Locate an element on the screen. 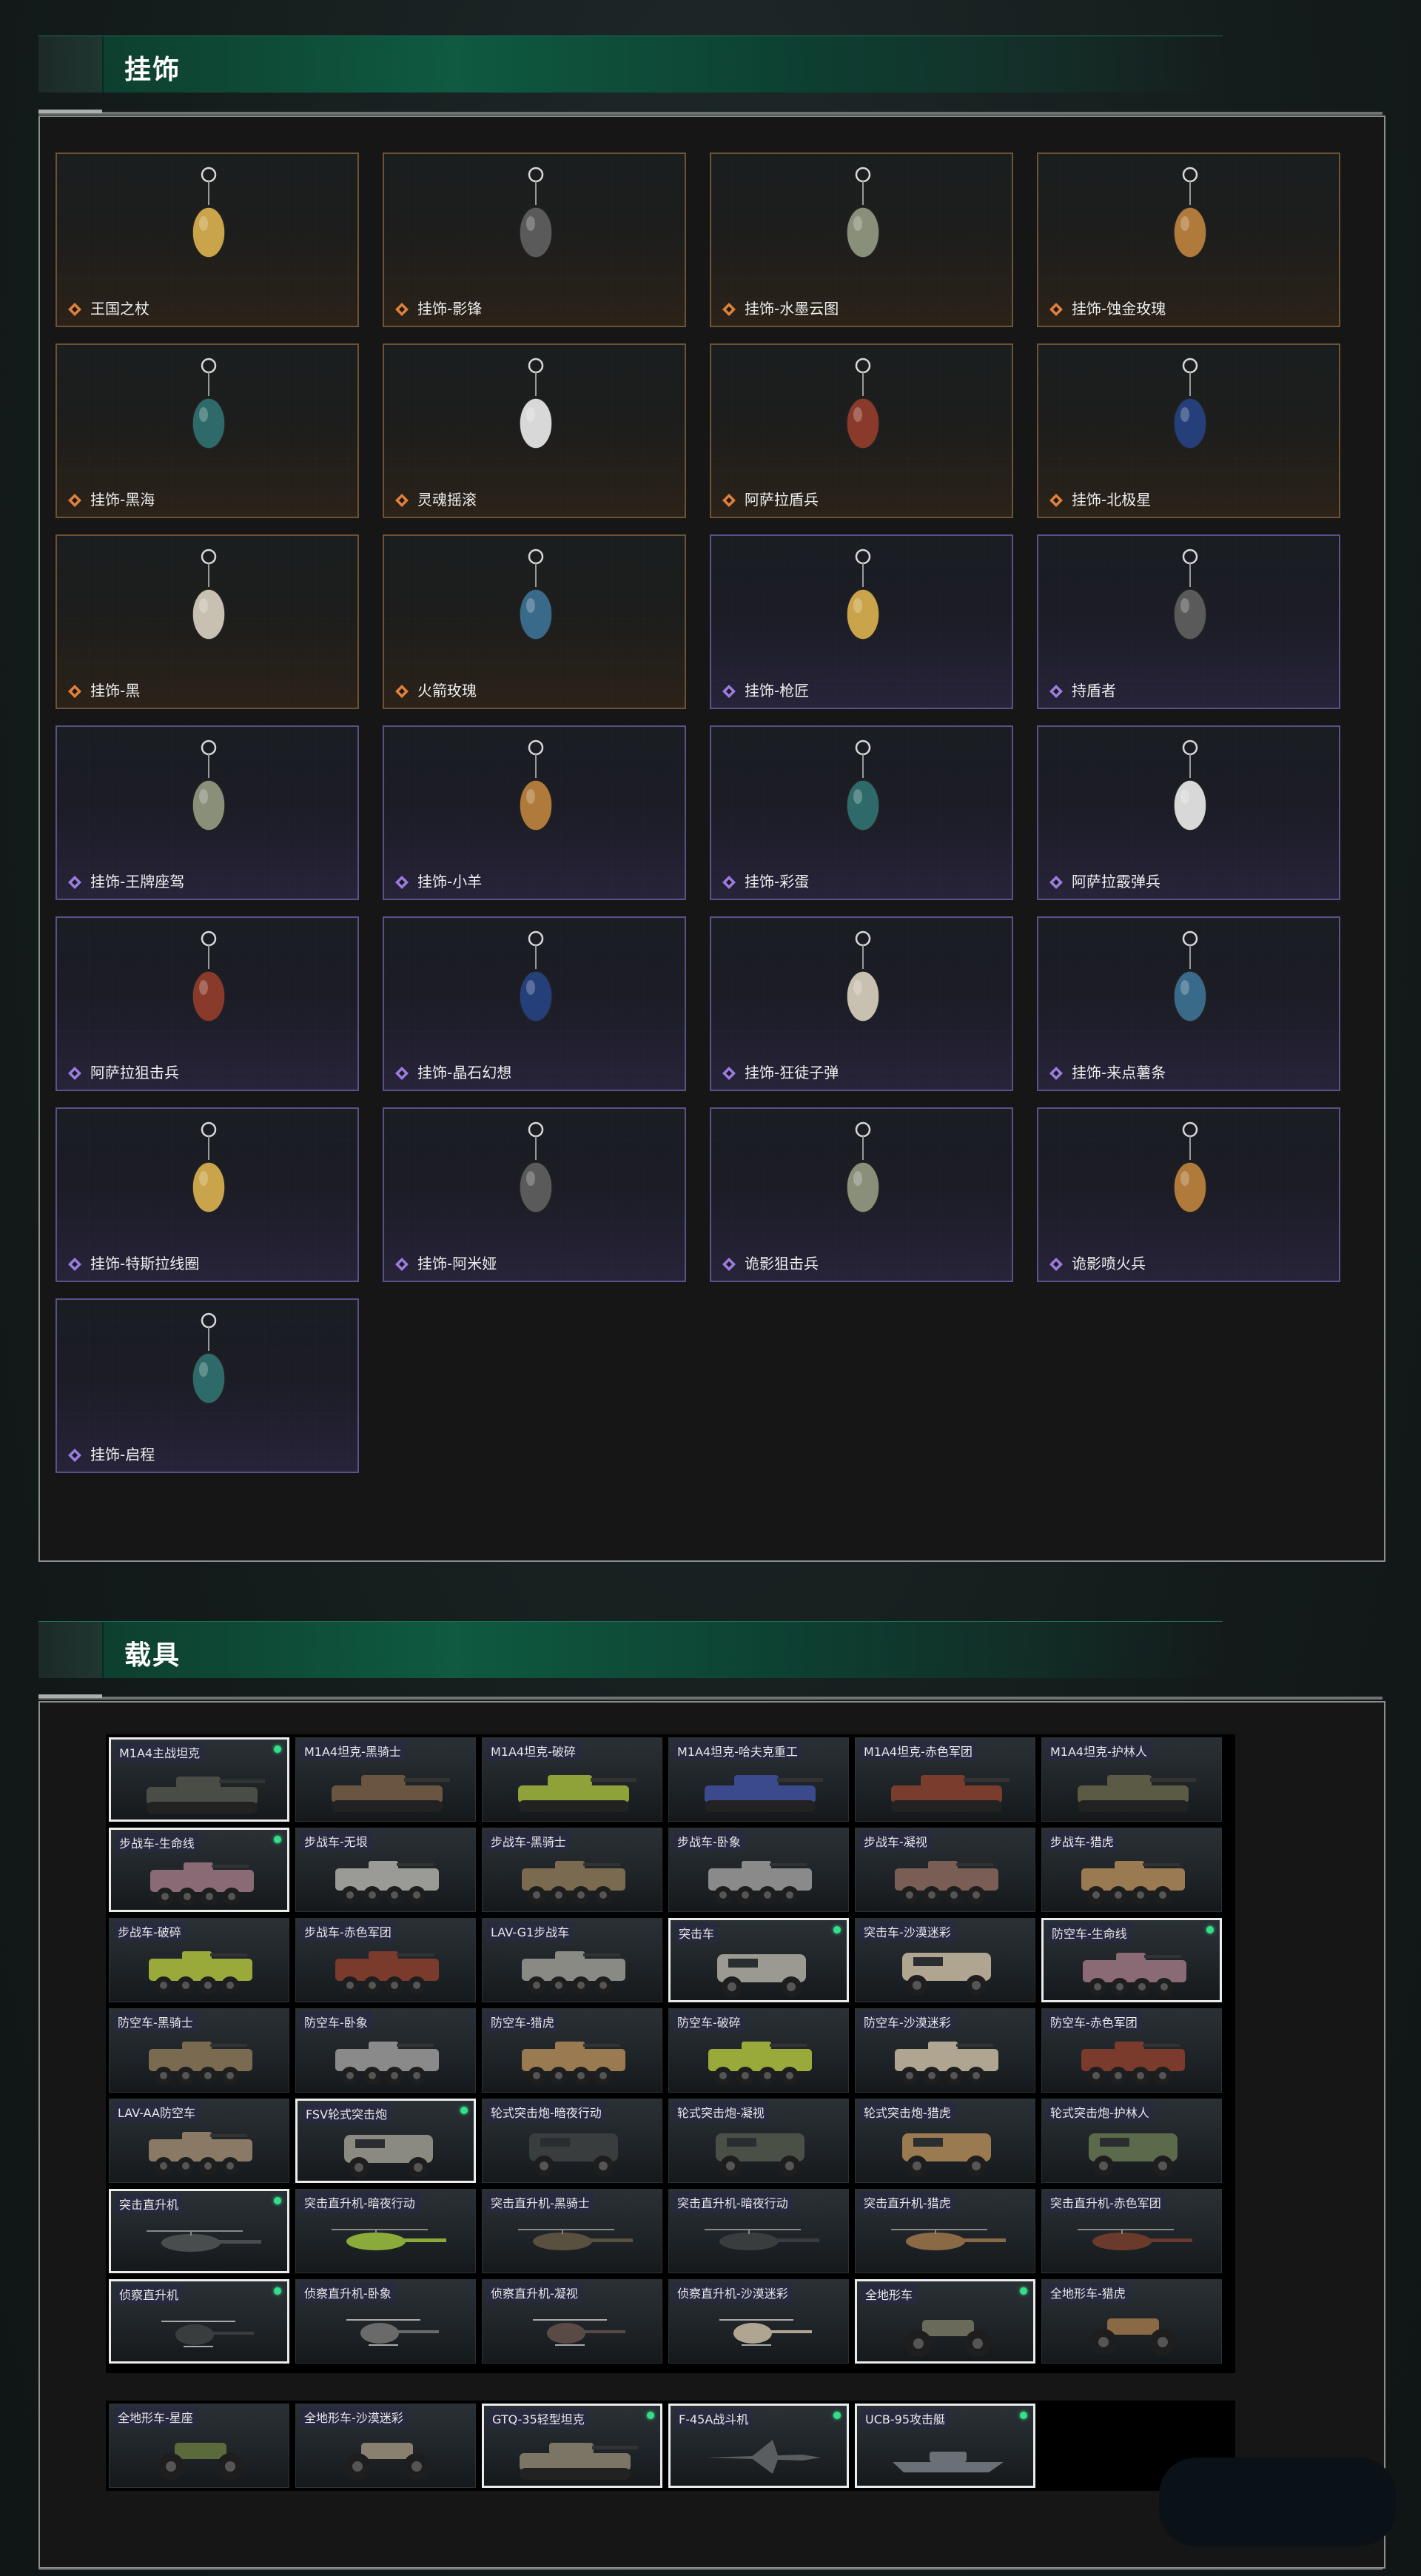  vehicle-name: 步战车-生命线 is located at coordinates (156, 1842).